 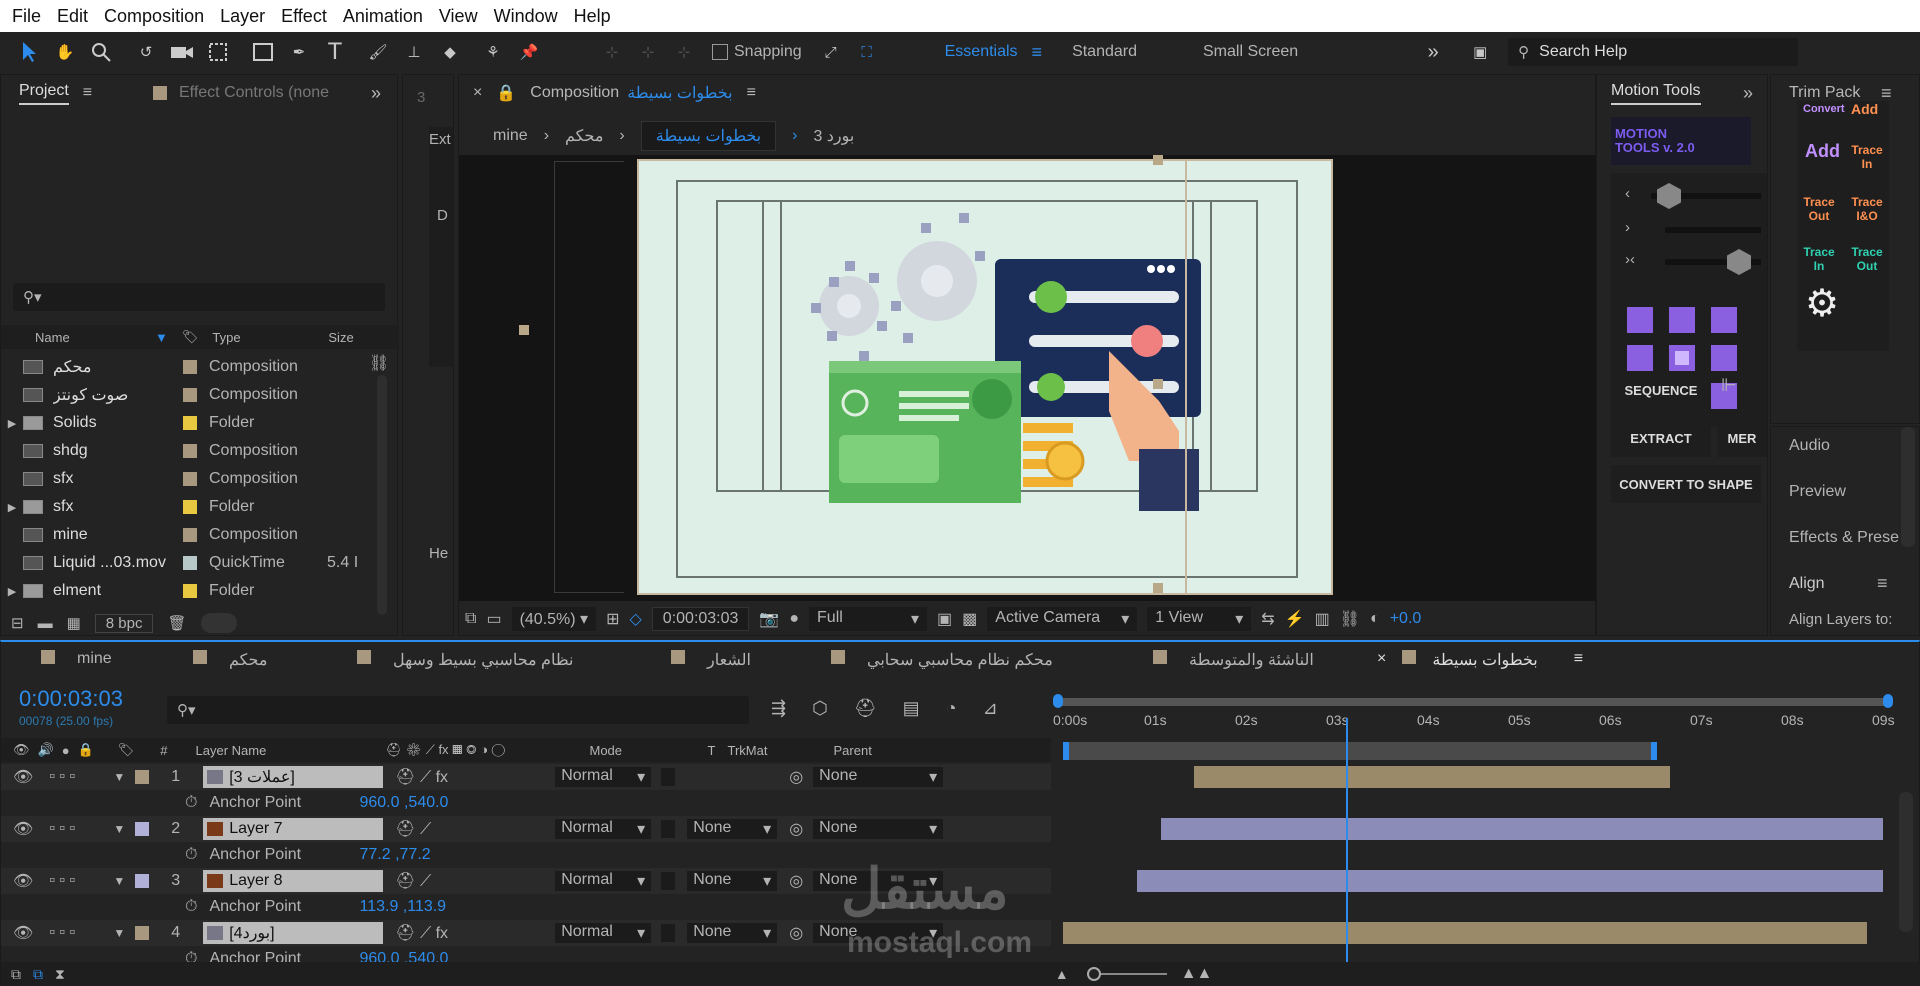 What do you see at coordinates (1062, 619) in the screenshot?
I see `camera-dropdown: Active Camera ▾` at bounding box center [1062, 619].